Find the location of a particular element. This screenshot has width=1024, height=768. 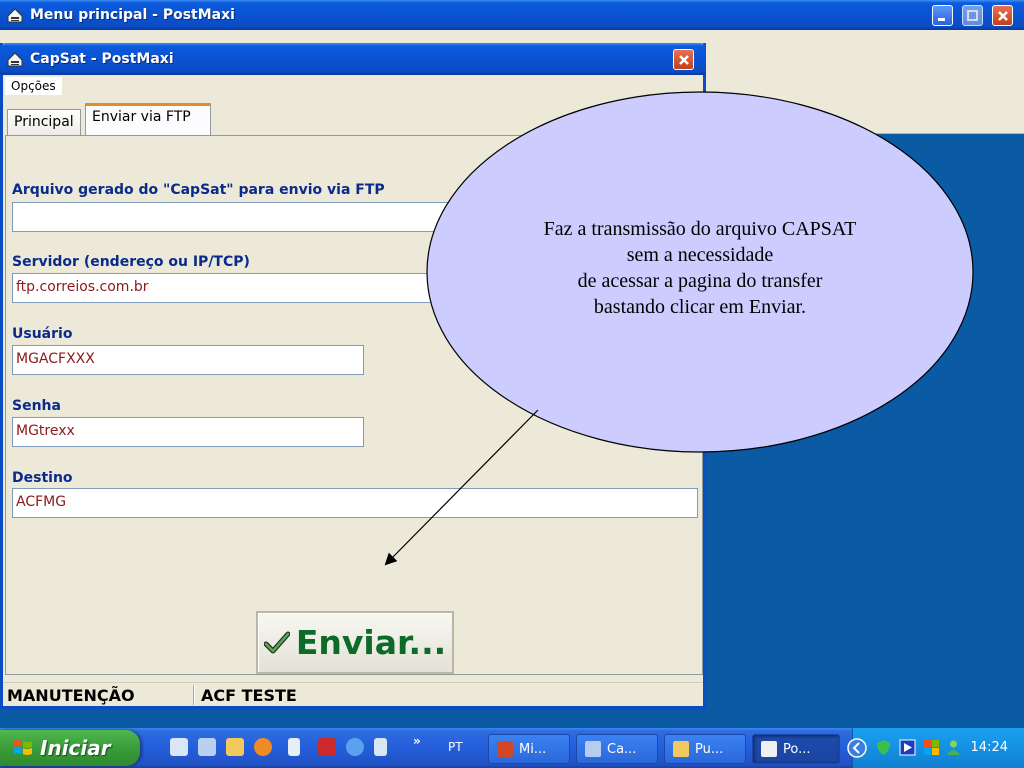

status-divider is located at coordinates (194, 695).